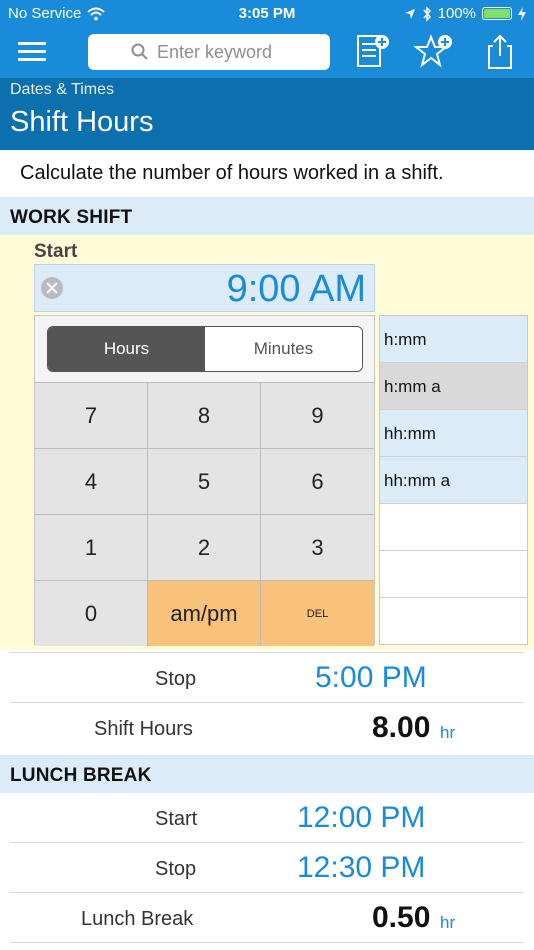 Image resolution: width=534 pixels, height=950 pixels. I want to click on key-2: 2, so click(204, 547).